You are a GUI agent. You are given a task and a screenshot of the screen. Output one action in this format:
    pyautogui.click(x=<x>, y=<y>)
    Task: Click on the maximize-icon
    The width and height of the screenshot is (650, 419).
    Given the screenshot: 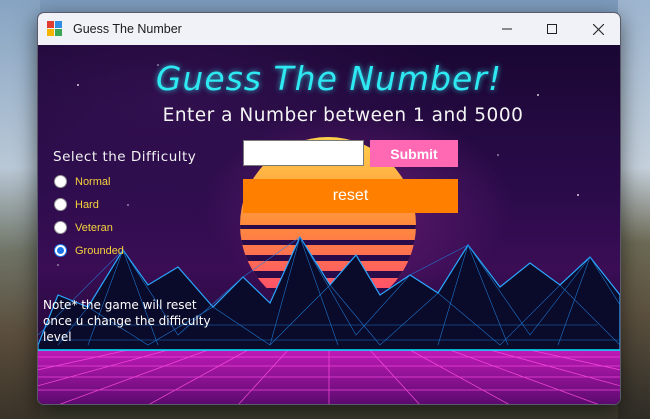 What is the action you would take?
    pyautogui.click(x=552, y=29)
    